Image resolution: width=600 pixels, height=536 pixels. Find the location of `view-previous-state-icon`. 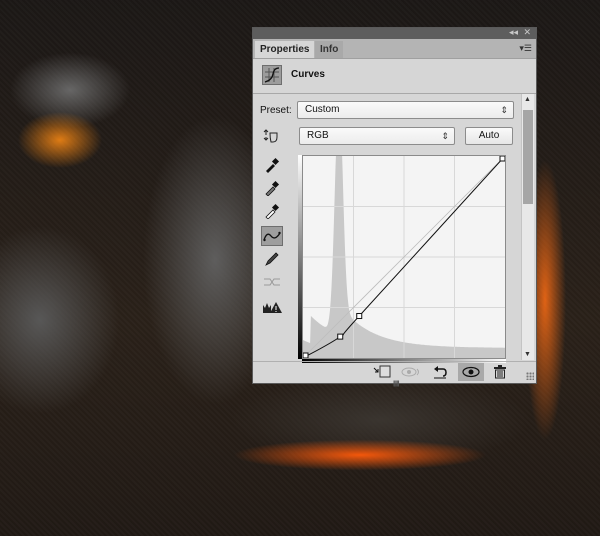

view-previous-state-icon is located at coordinates (410, 372).